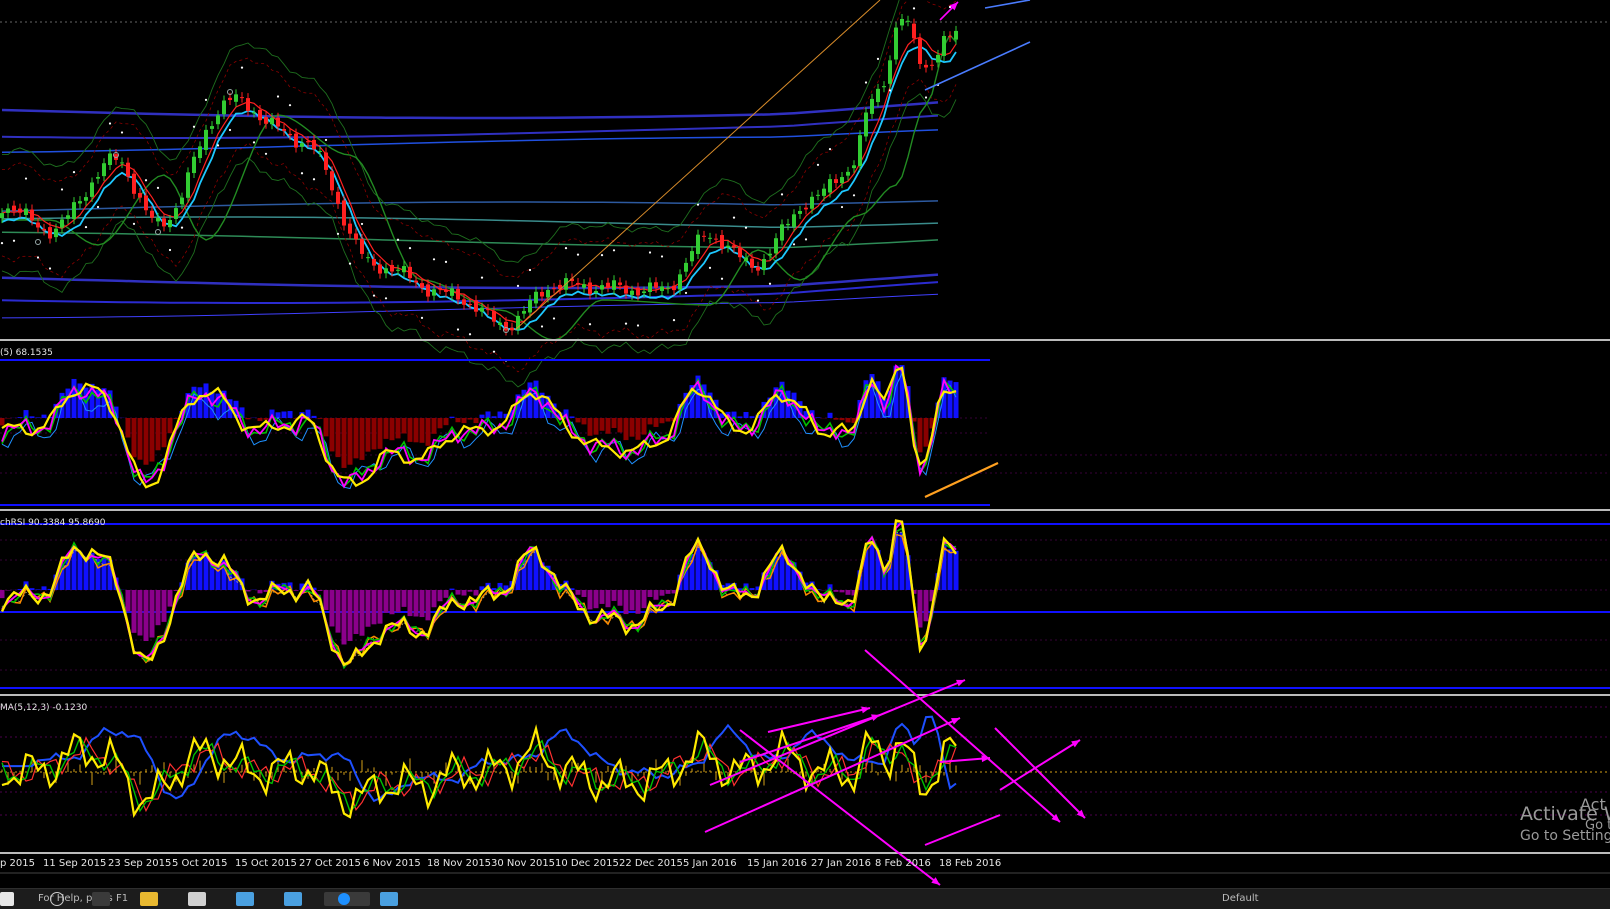 The width and height of the screenshot is (1610, 909). I want to click on taskbar: For Help, press F1 Default, so click(805, 898).